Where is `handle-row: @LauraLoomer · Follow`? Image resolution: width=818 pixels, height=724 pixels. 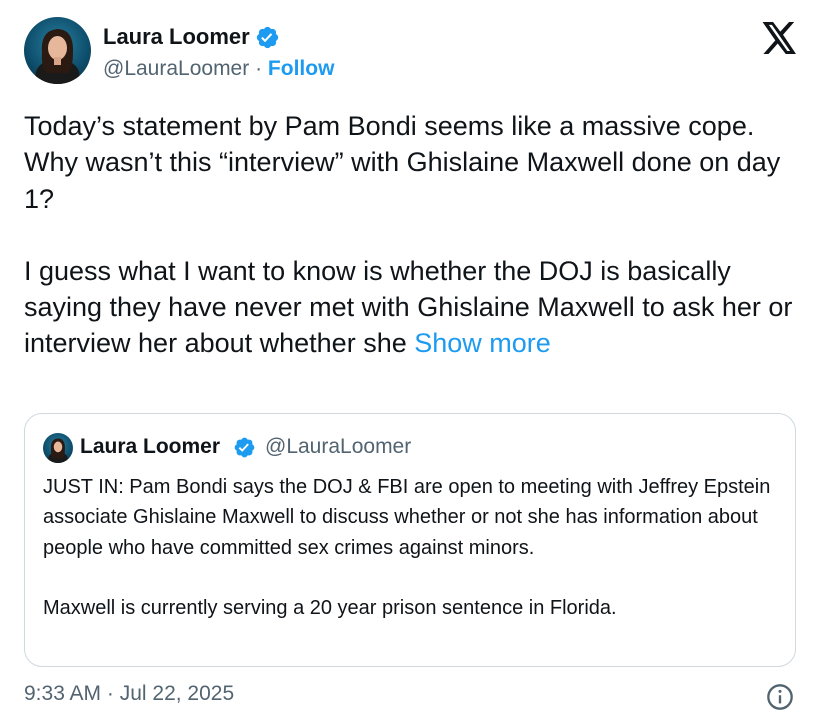
handle-row: @LauraLoomer · Follow is located at coordinates (218, 69).